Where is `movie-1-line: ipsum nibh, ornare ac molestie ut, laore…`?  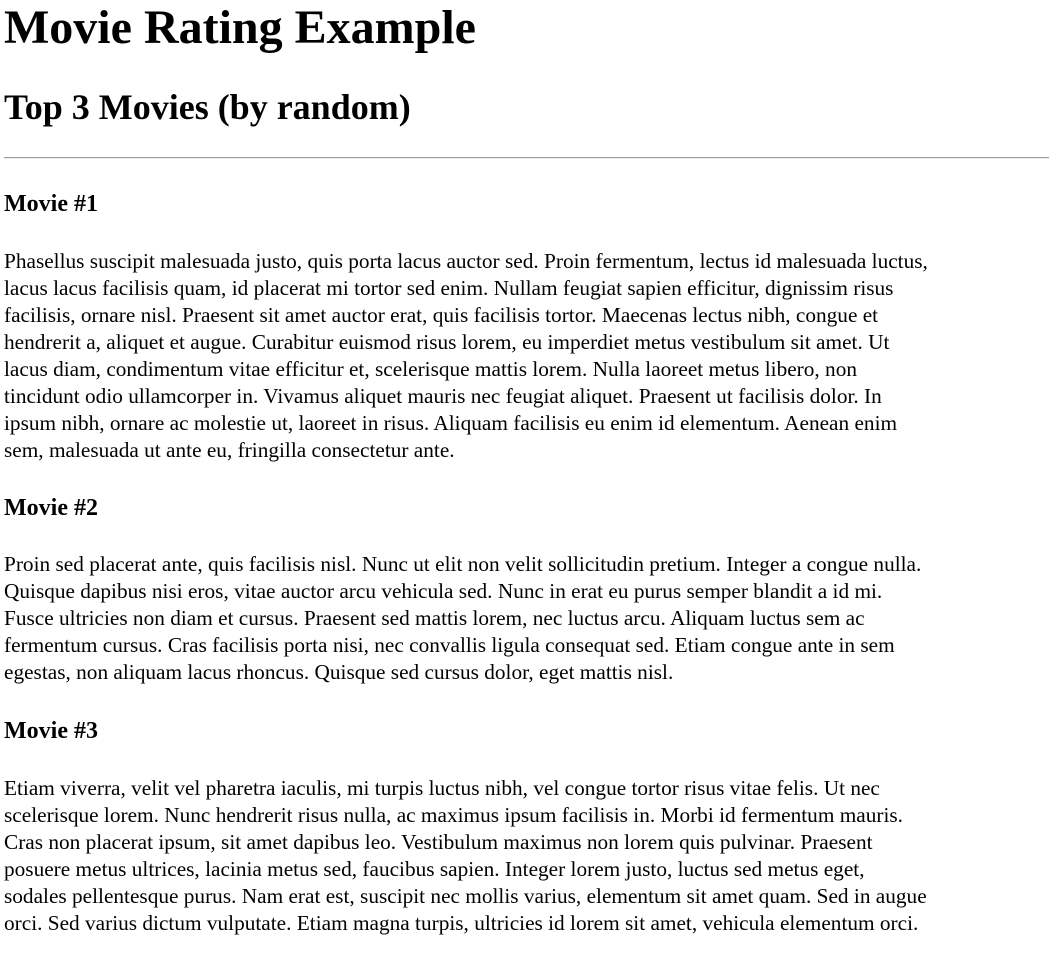 movie-1-line: ipsum nibh, ornare ac molestie ut, laore… is located at coordinates (451, 423).